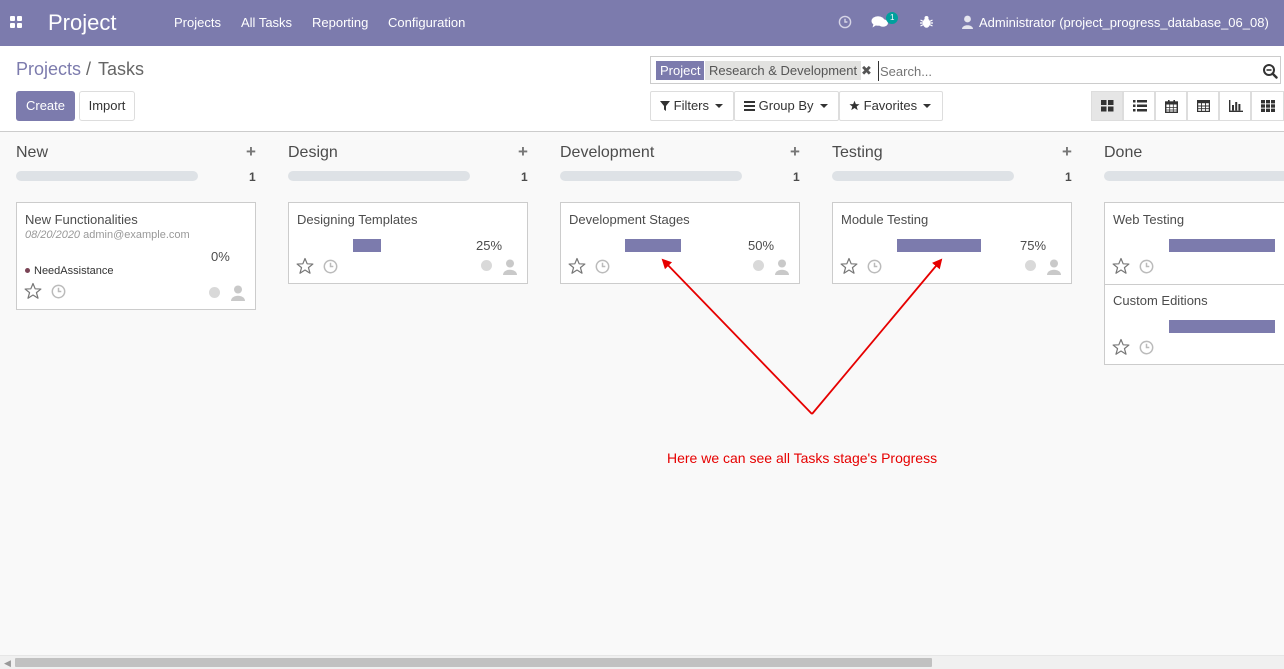 Image resolution: width=1284 pixels, height=669 pixels. What do you see at coordinates (1160, 300) in the screenshot?
I see `task-title: Custom Editions` at bounding box center [1160, 300].